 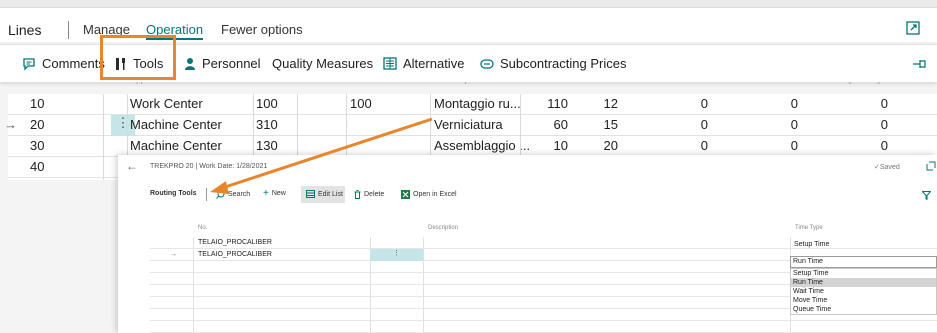 I want to click on breadcrumb: TREKPRO 20 | Work Date: 1/28/2021, so click(x=209, y=166).